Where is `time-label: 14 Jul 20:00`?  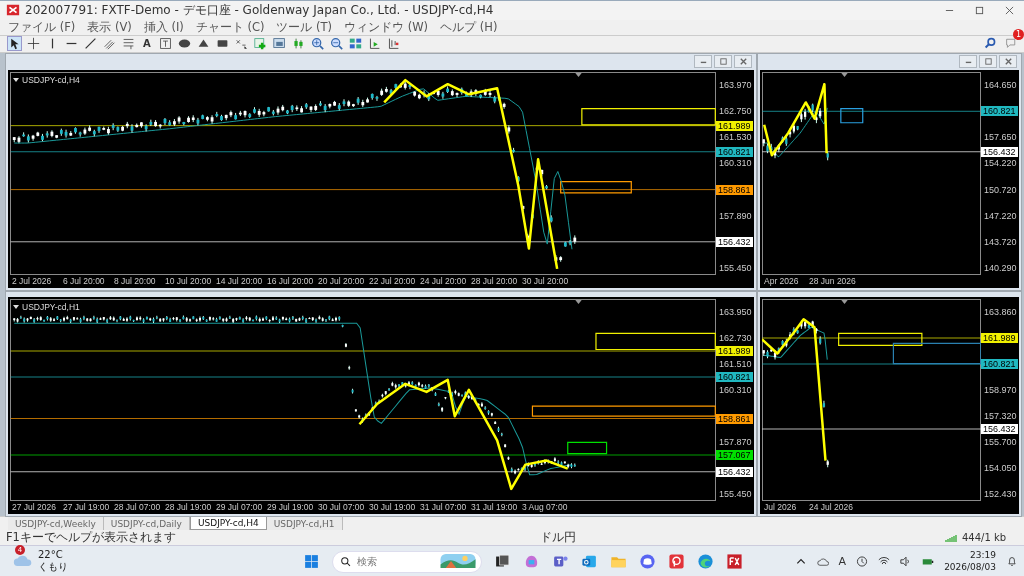
time-label: 14 Jul 20:00 is located at coordinates (240, 281).